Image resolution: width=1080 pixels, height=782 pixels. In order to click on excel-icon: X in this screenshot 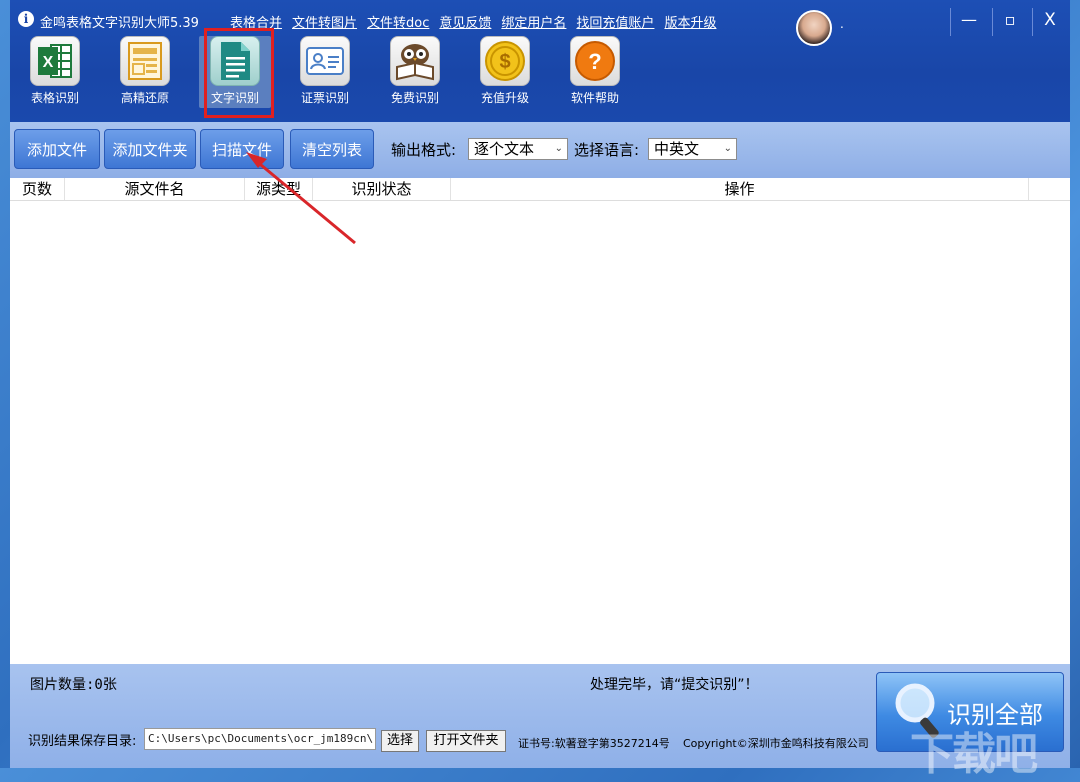, I will do `click(55, 61)`.